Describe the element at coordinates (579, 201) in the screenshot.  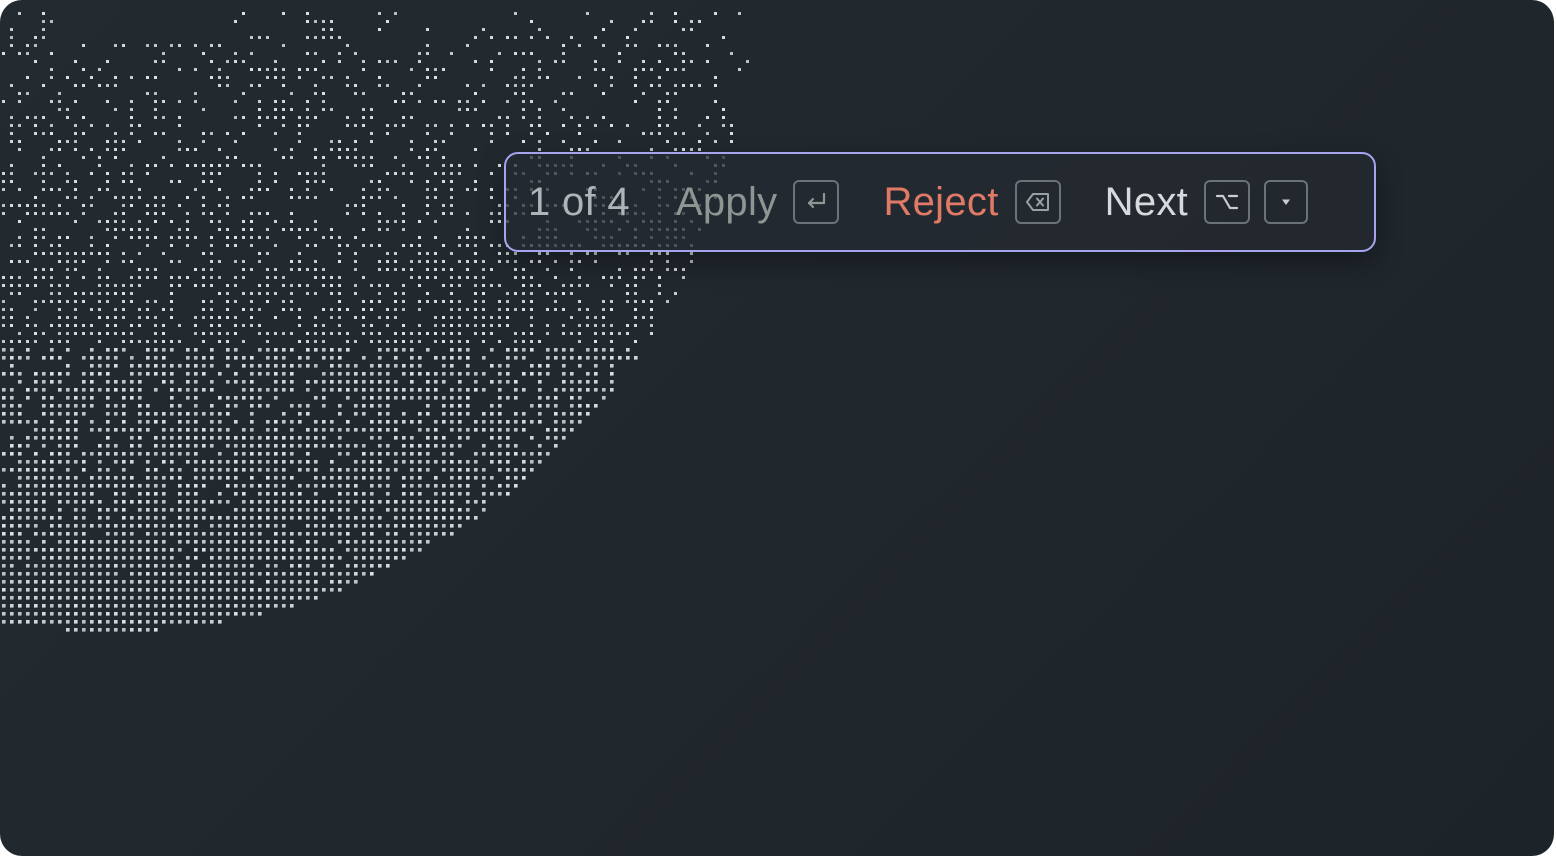
I see `suggestion-counter: 1 of 4` at that location.